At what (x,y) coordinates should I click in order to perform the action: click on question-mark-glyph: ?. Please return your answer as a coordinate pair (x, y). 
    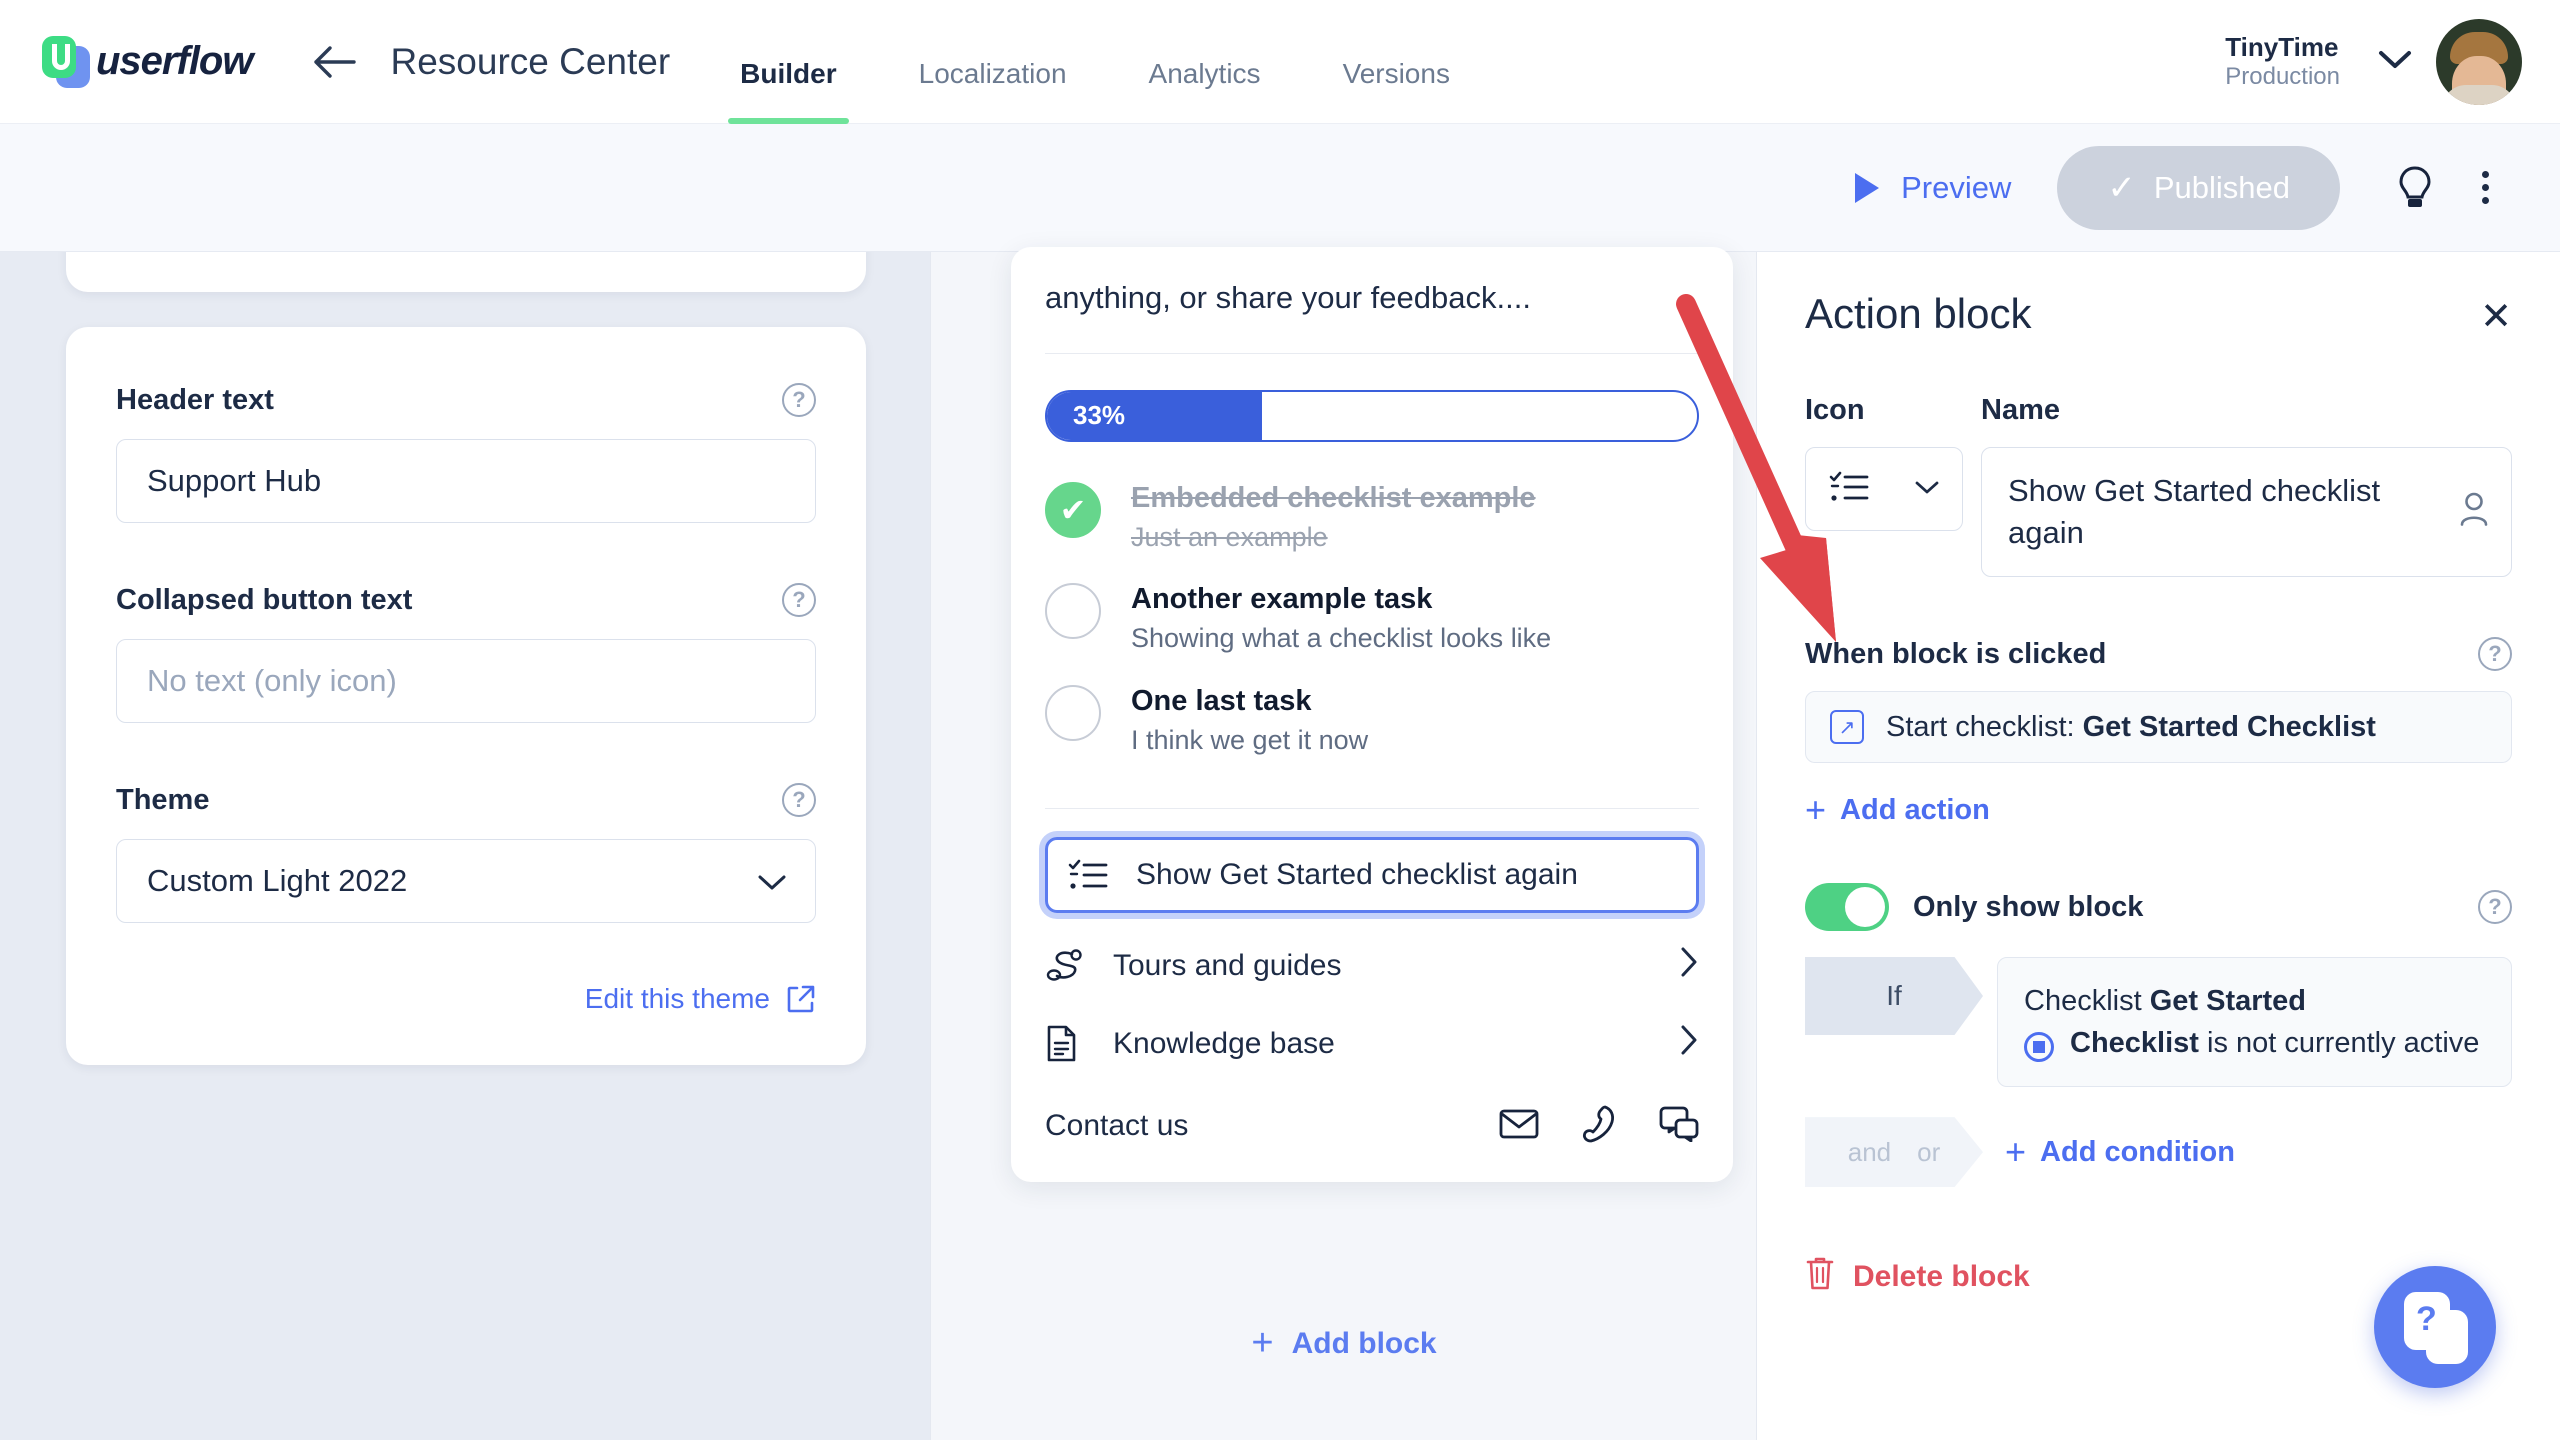
    Looking at the image, I should click on (2426, 1319).